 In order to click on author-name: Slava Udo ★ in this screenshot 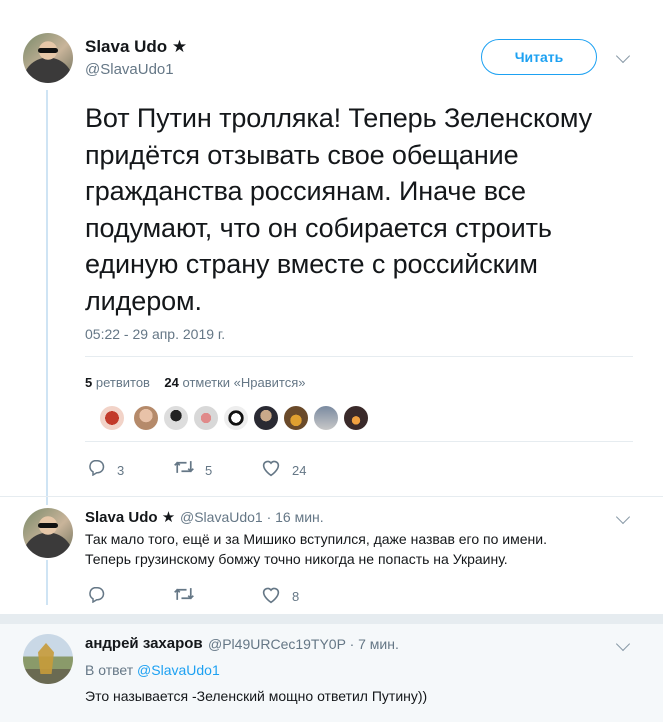, I will do `click(136, 47)`.